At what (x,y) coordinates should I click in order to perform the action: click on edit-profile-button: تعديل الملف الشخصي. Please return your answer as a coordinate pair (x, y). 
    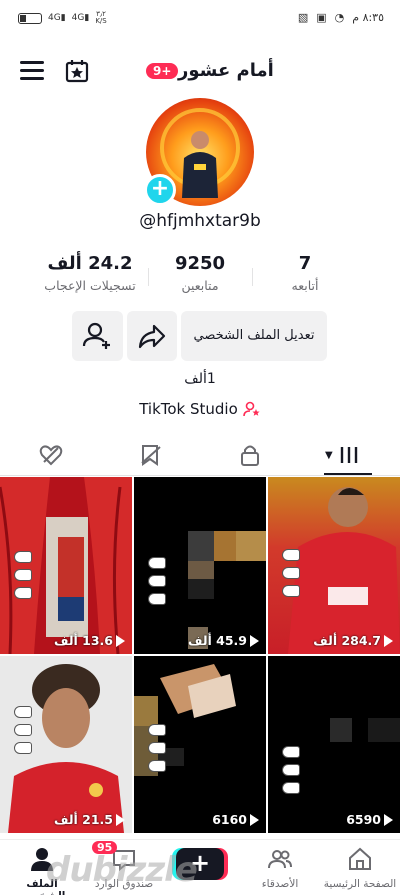
    Looking at the image, I should click on (254, 336).